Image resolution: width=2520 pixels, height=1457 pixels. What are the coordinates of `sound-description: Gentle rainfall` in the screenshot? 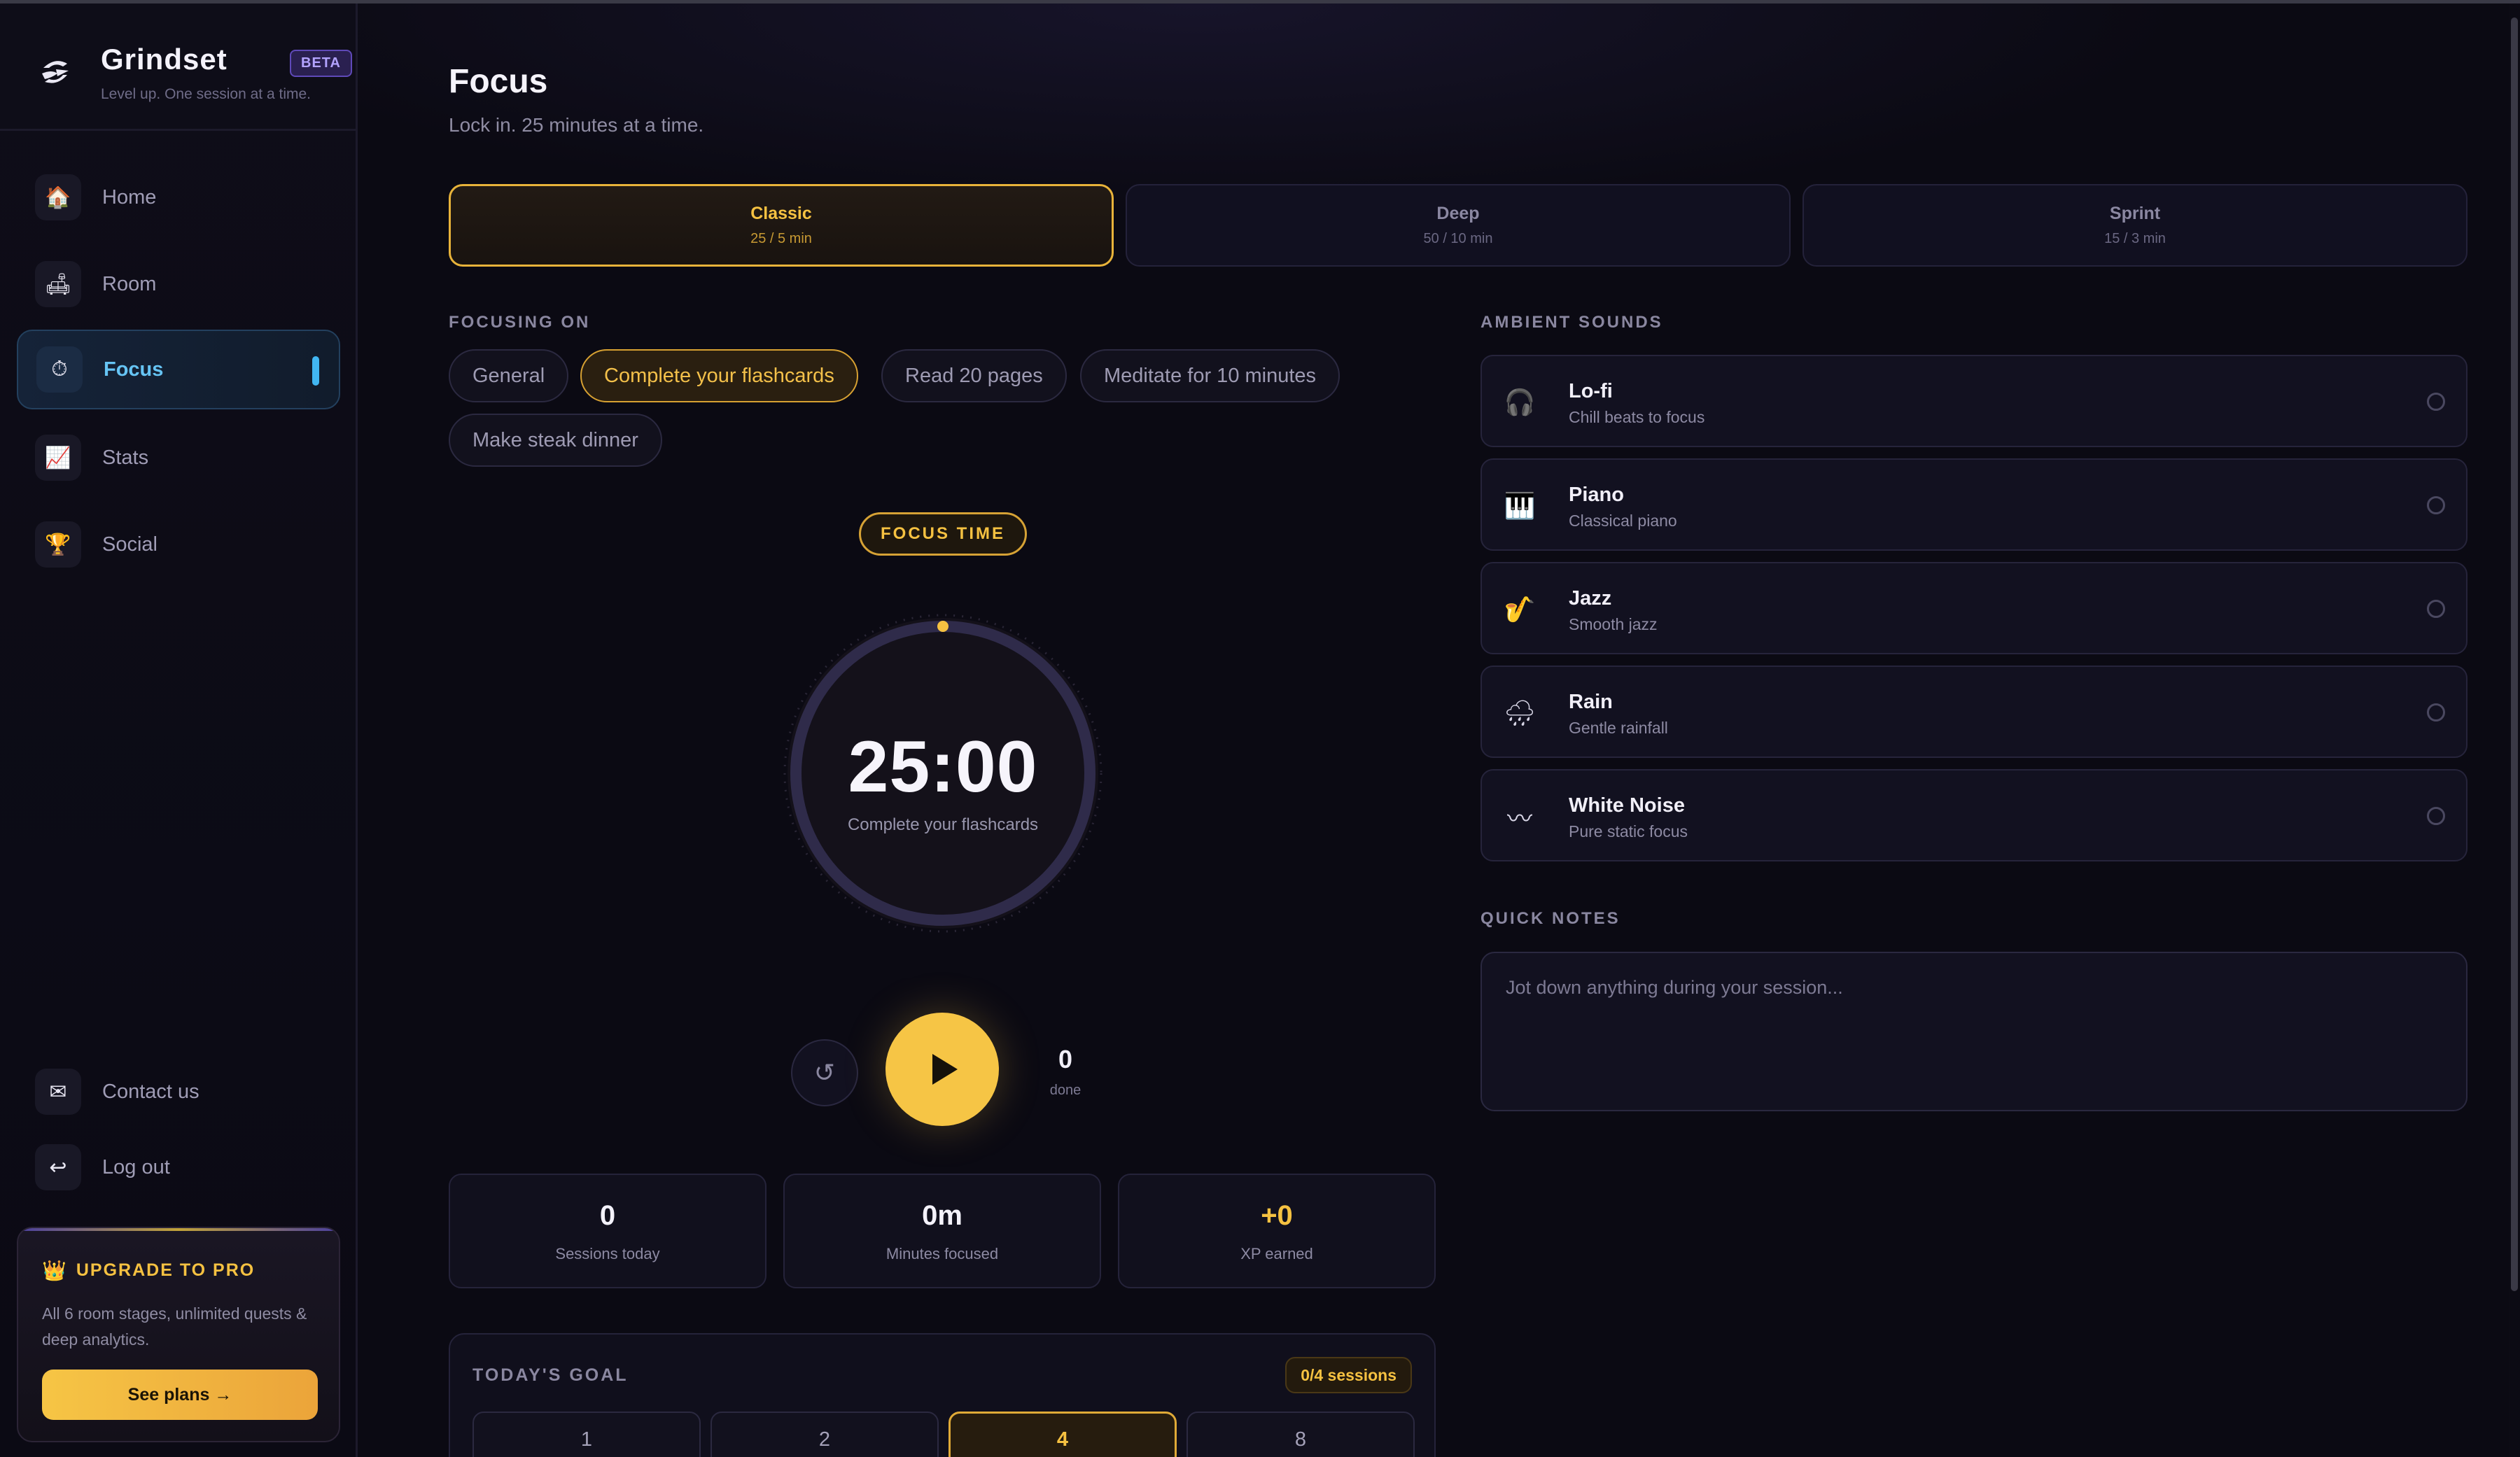 It's located at (1618, 728).